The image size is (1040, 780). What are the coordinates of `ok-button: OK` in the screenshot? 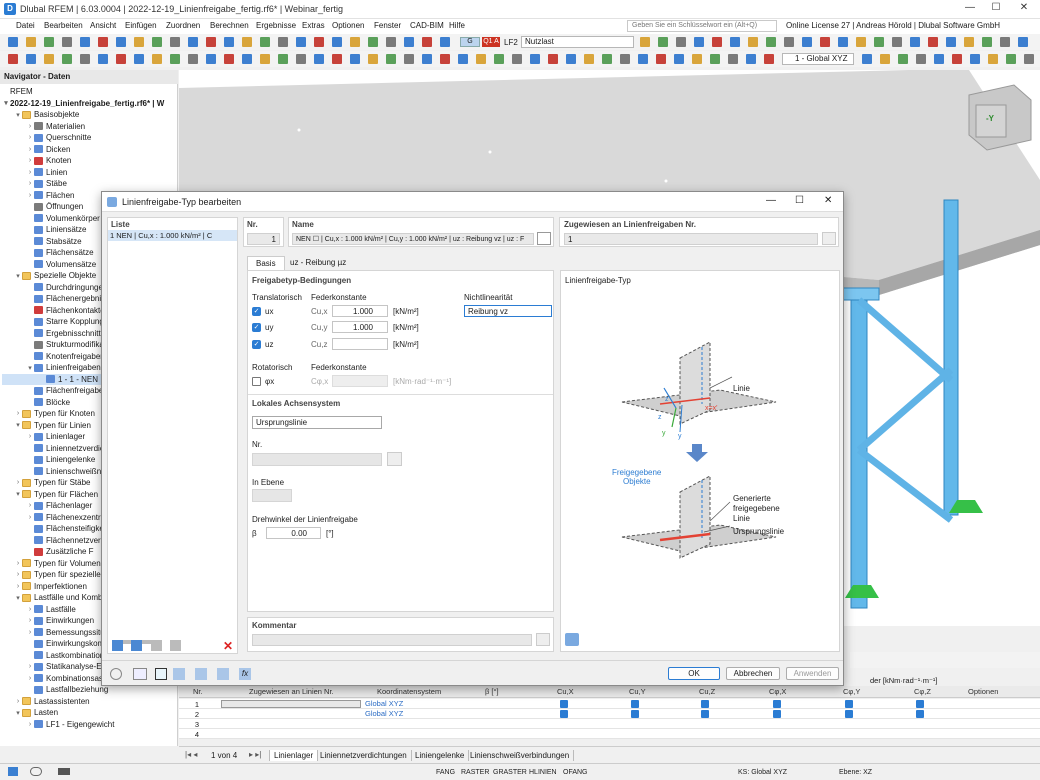 It's located at (694, 673).